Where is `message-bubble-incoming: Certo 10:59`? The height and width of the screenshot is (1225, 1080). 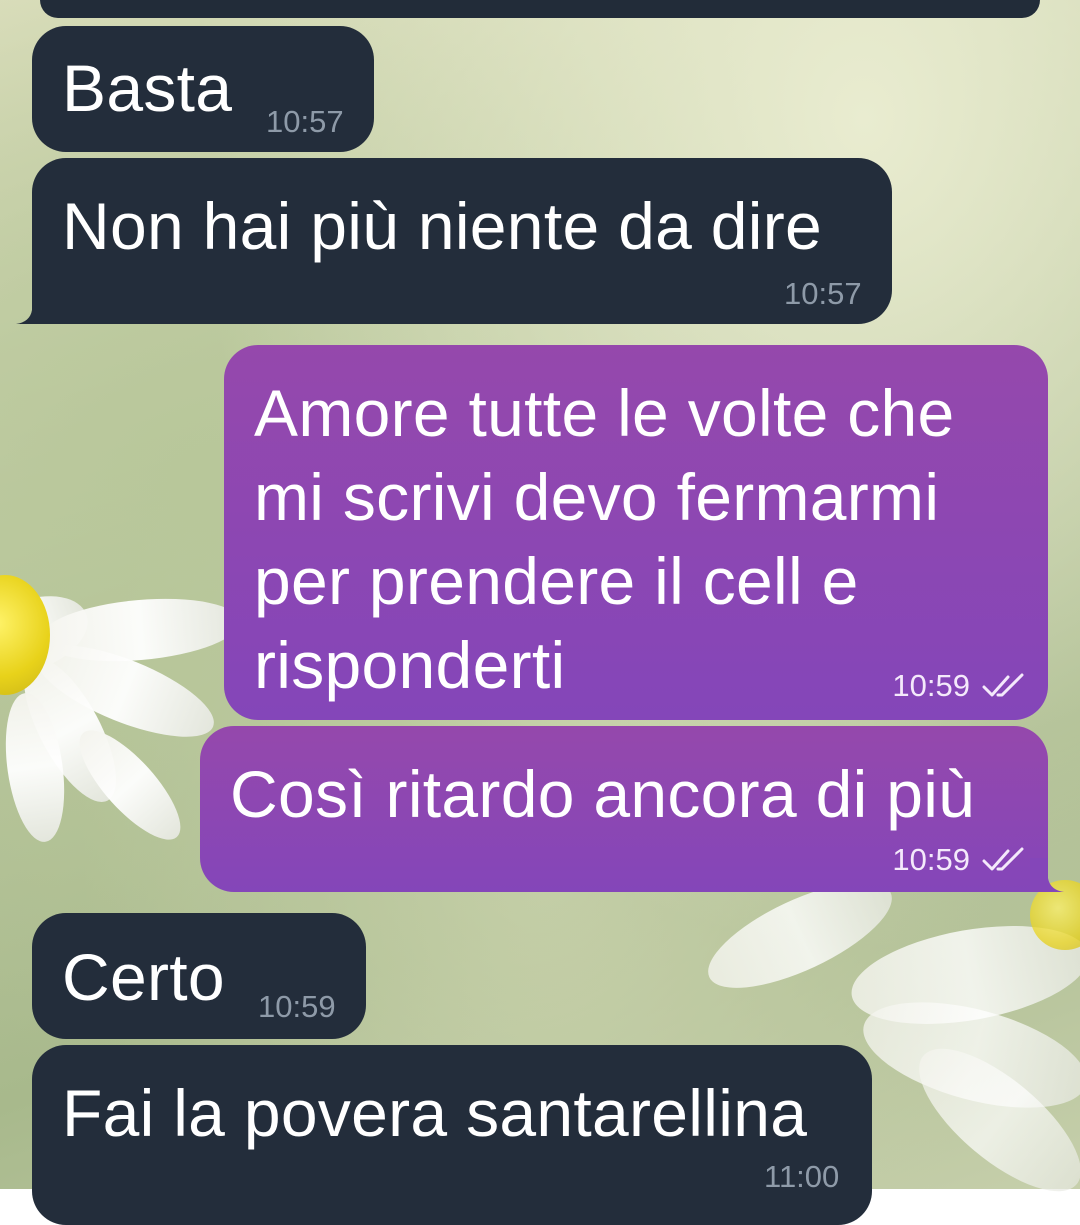 message-bubble-incoming: Certo 10:59 is located at coordinates (199, 976).